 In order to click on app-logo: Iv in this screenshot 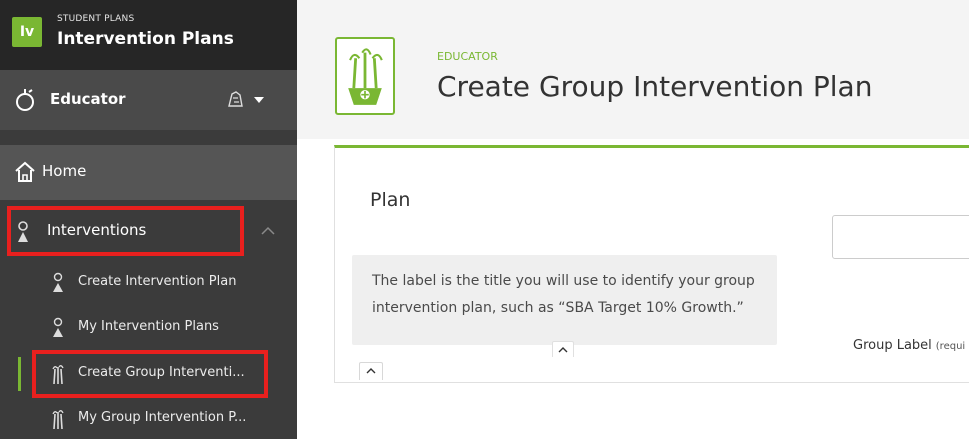, I will do `click(27, 32)`.